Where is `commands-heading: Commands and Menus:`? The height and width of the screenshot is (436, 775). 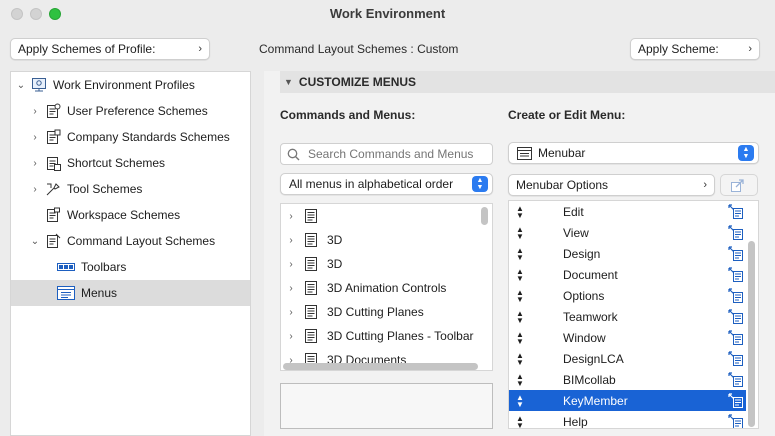
commands-heading: Commands and Menus: is located at coordinates (348, 115).